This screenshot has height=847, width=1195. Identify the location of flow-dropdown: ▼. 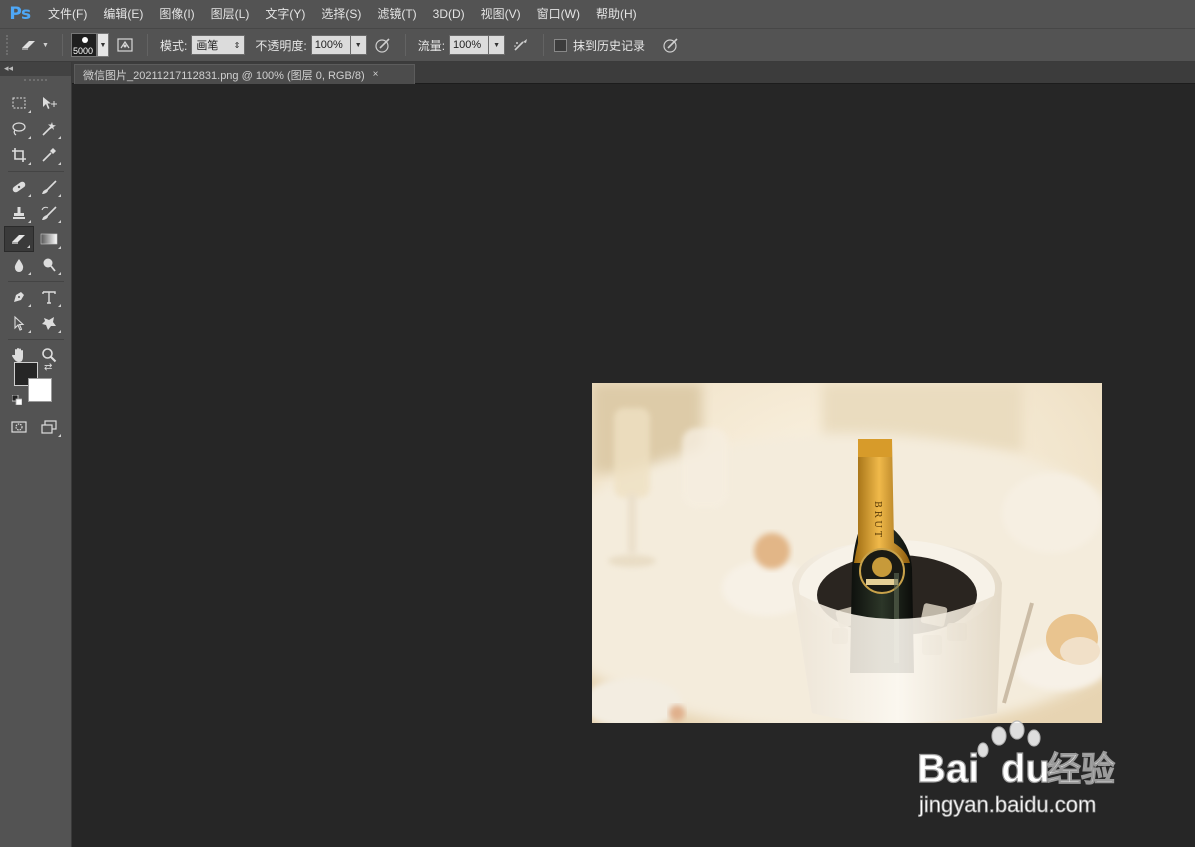
(497, 45).